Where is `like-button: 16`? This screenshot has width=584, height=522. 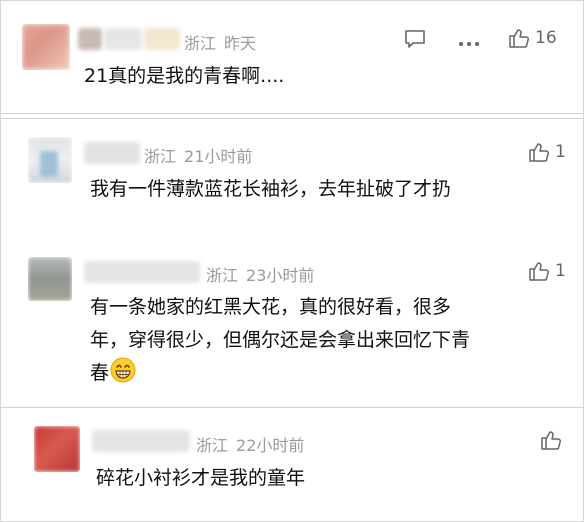
like-button: 16 is located at coordinates (532, 38).